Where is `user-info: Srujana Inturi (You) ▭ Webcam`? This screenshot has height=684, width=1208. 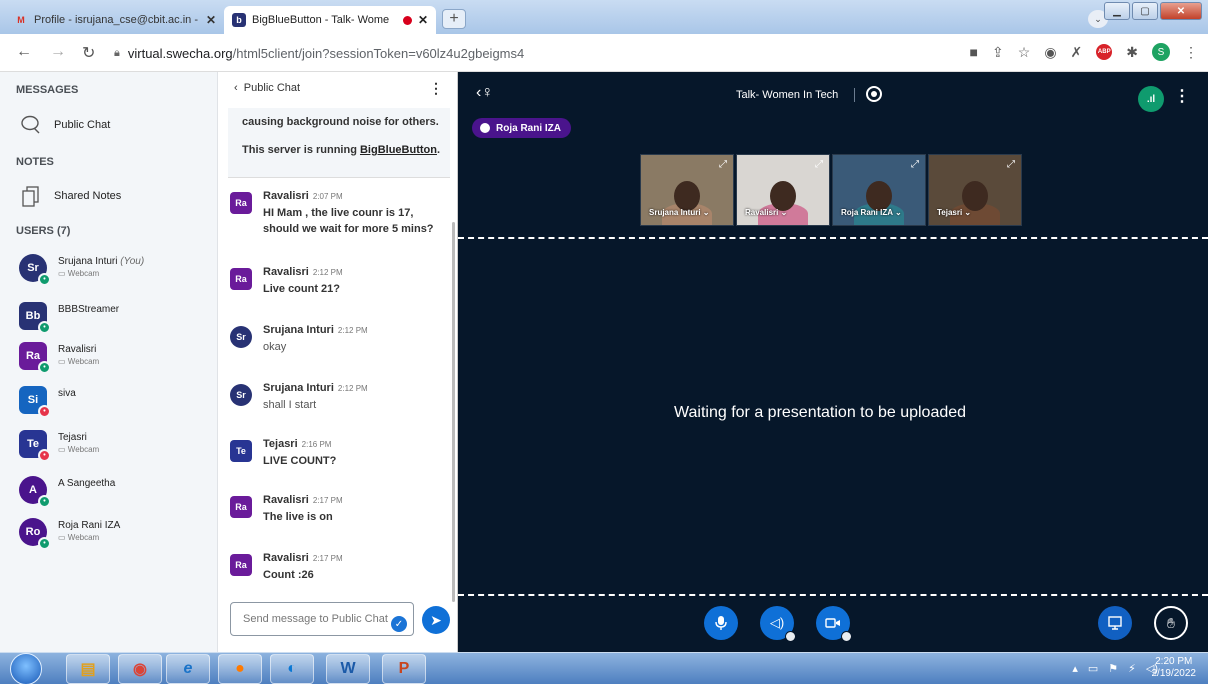 user-info: Srujana Inturi (You) ▭ Webcam is located at coordinates (101, 267).